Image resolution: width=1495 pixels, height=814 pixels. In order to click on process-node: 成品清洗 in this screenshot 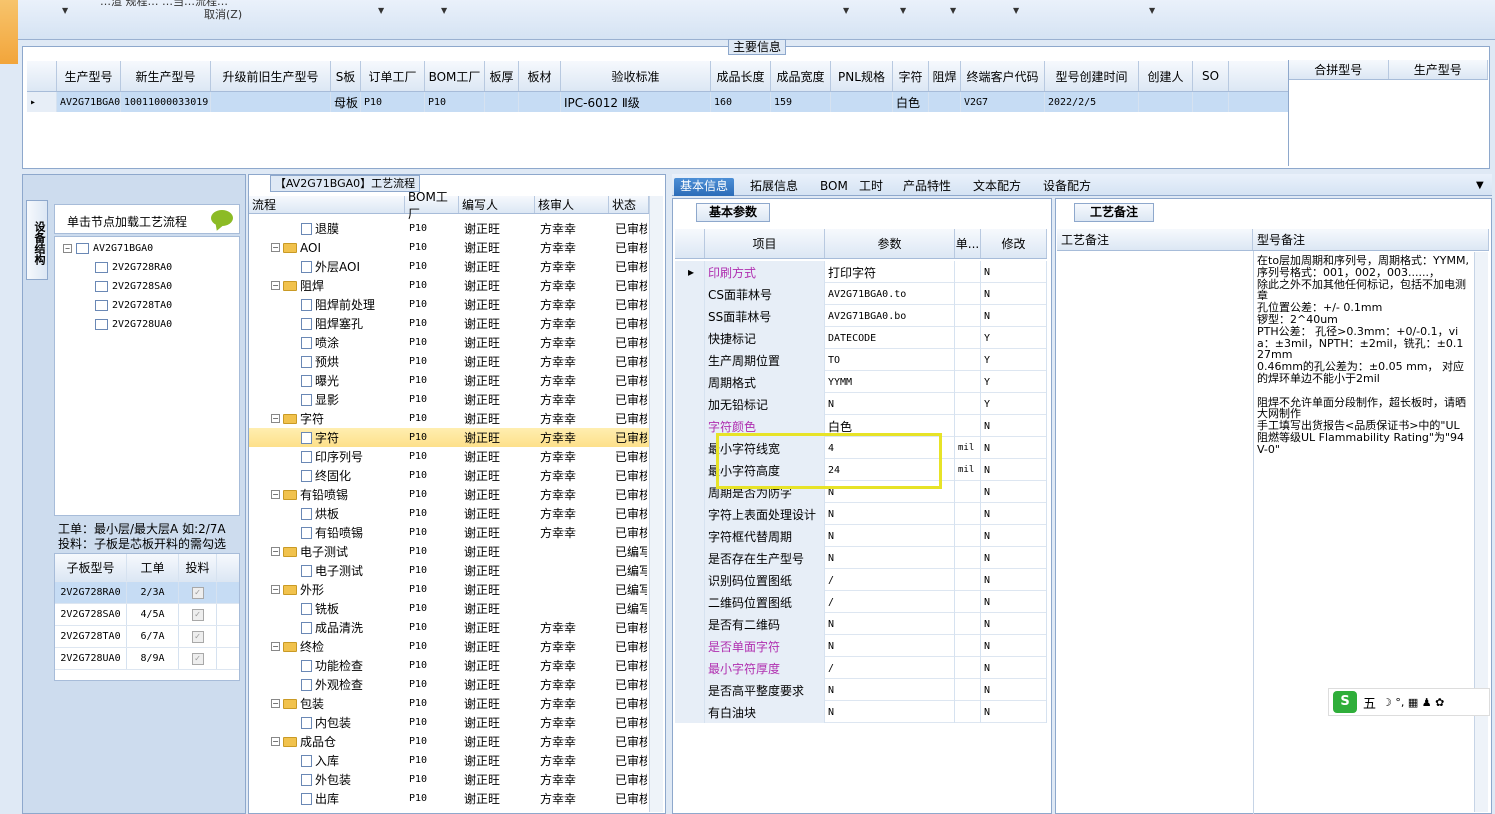, I will do `click(332, 627)`.